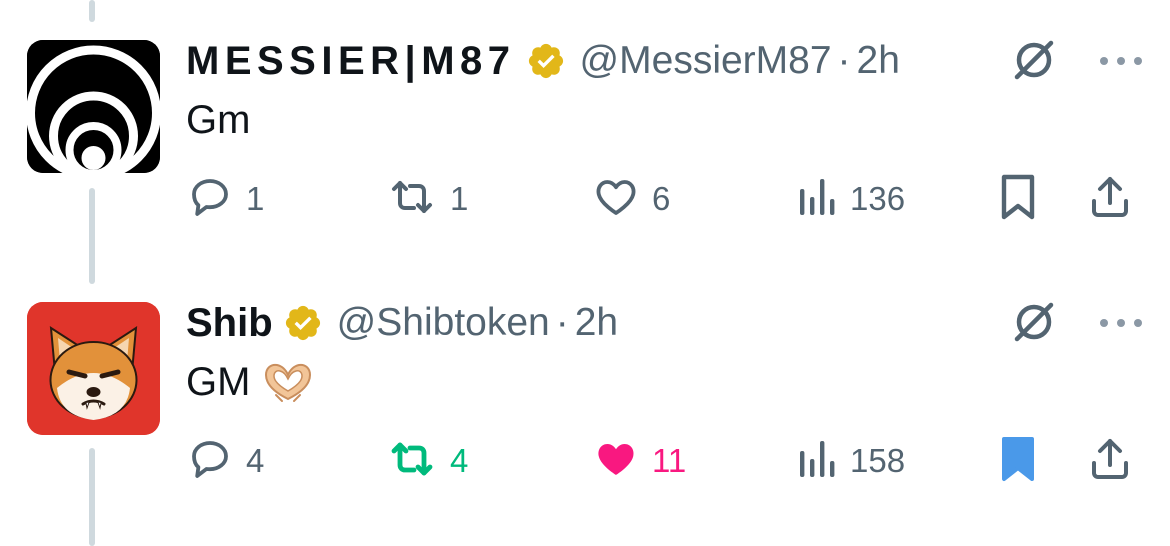  I want to click on retweet-count: 4, so click(459, 460).